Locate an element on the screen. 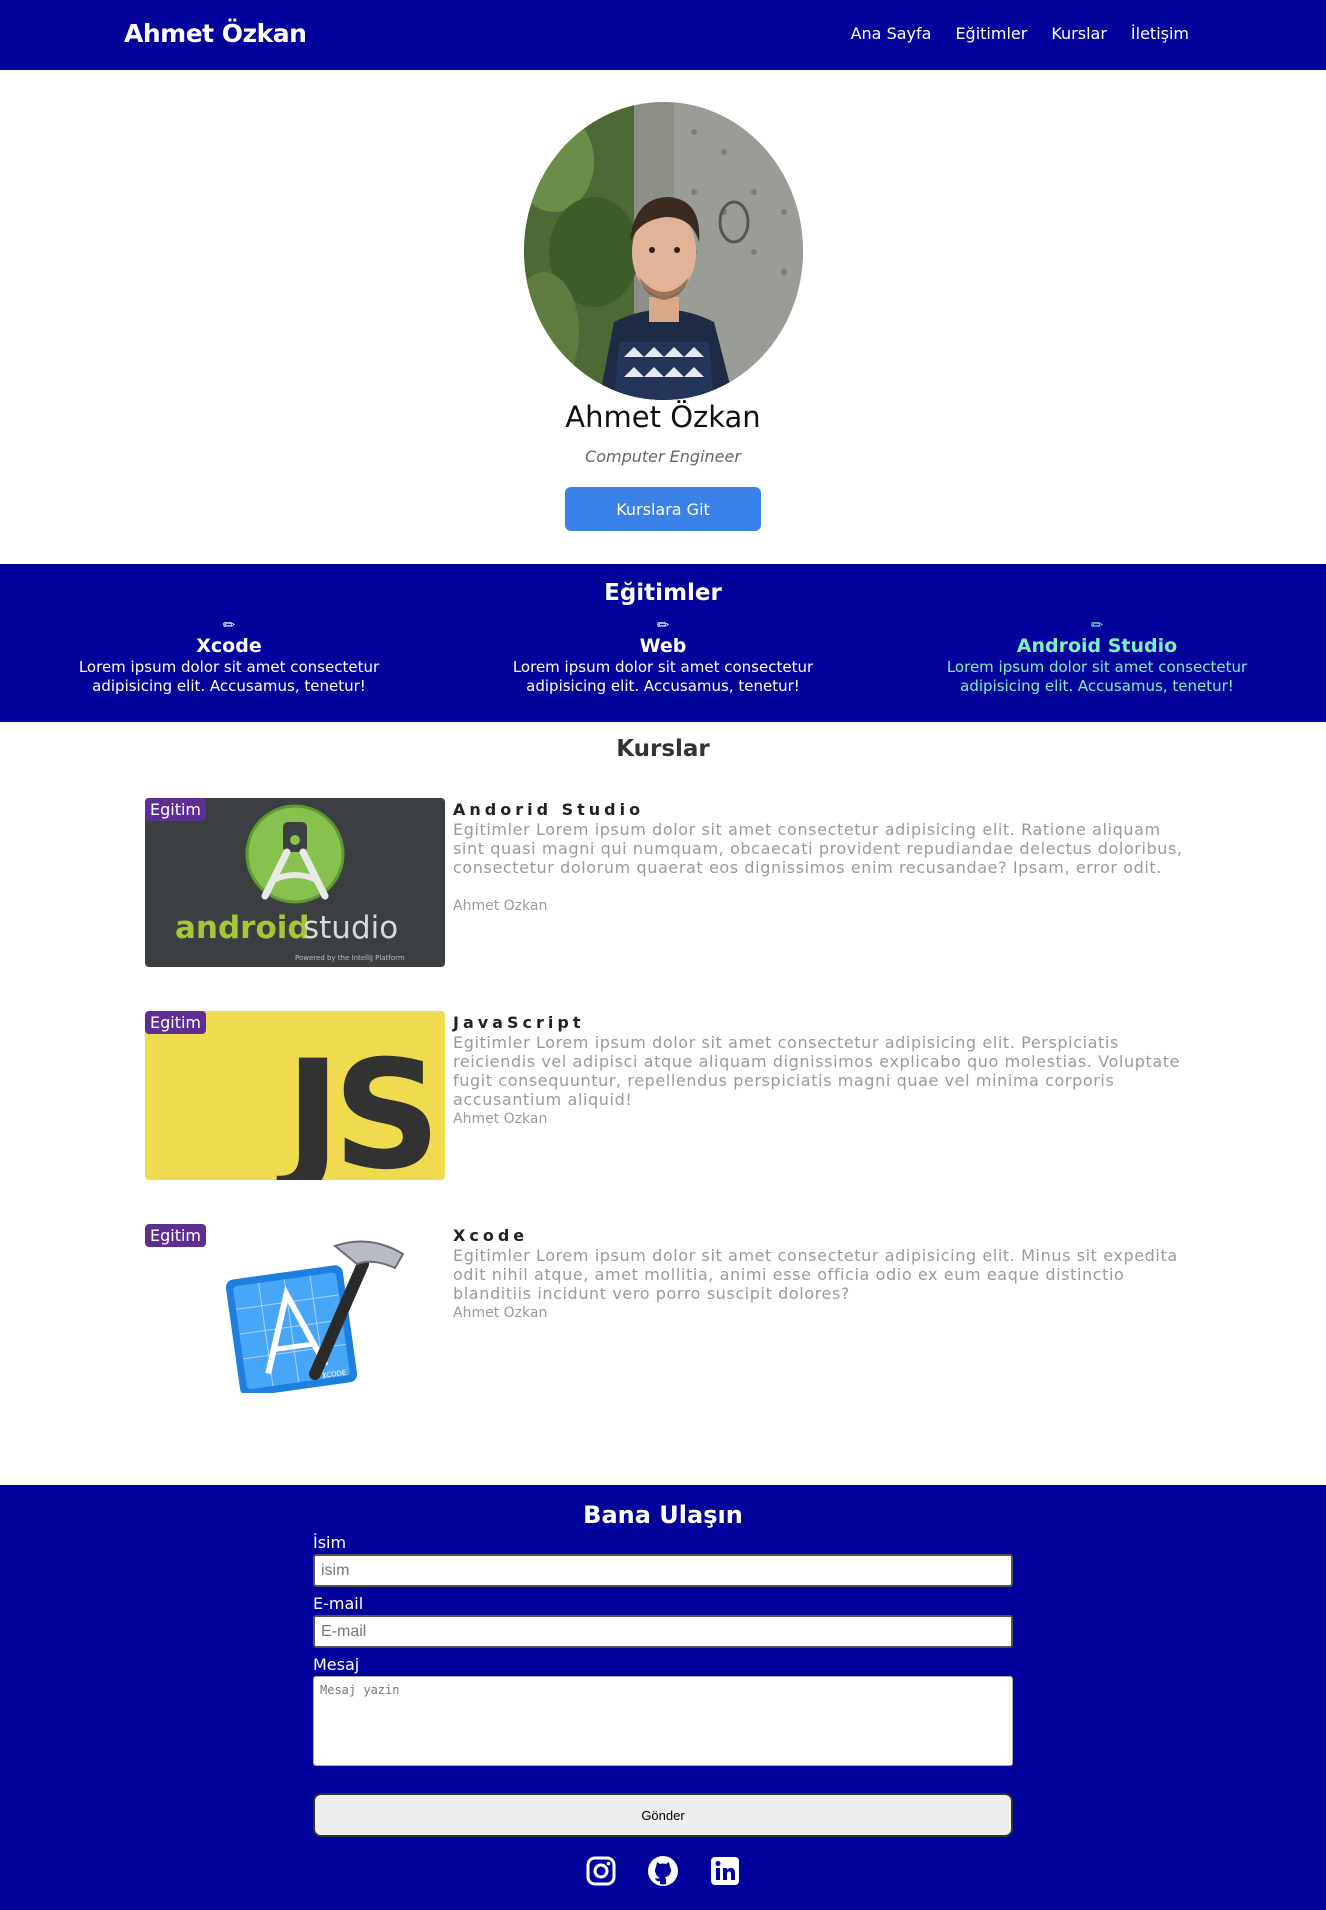  logo-subtext: Powered by the IntelliJ Platform is located at coordinates (350, 958).